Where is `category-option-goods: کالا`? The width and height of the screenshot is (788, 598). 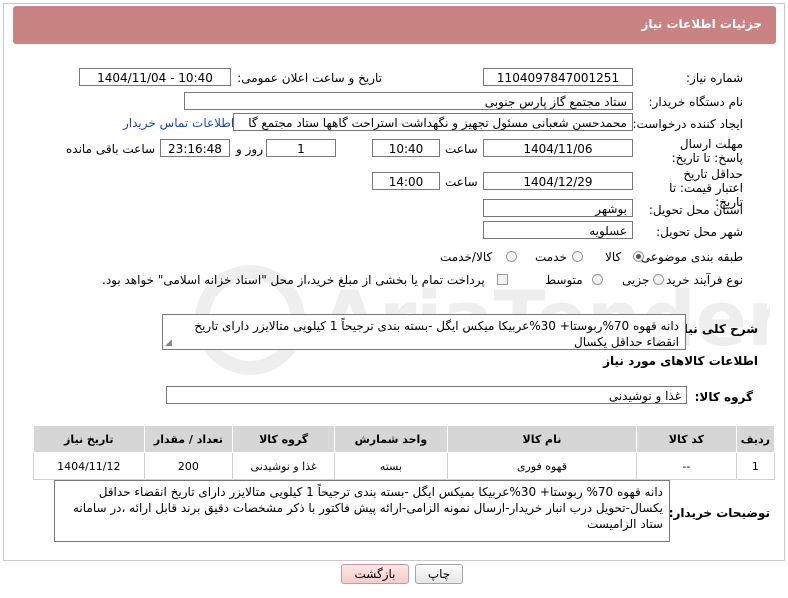 category-option-goods: کالا is located at coordinates (613, 257).